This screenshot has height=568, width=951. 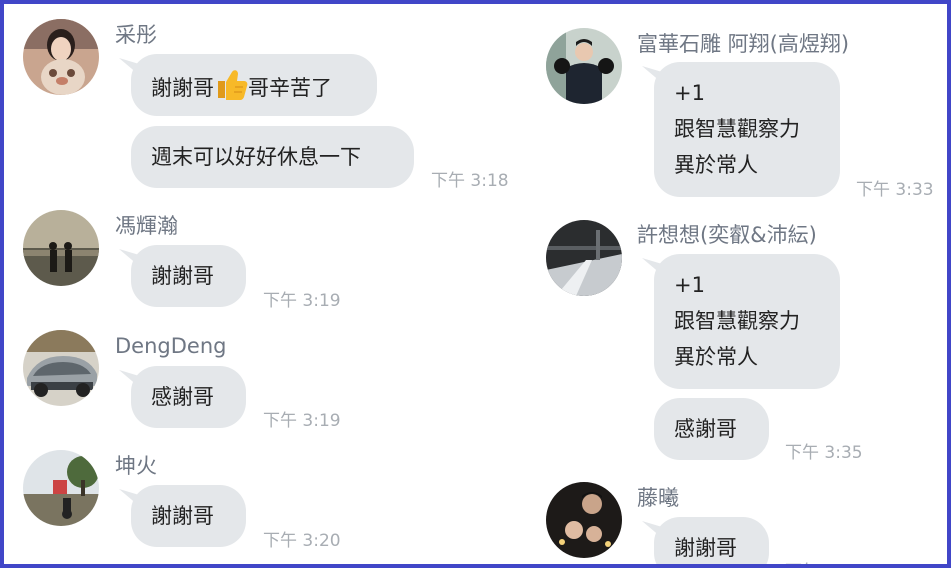 What do you see at coordinates (743, 44) in the screenshot?
I see `sender-name: 富華石雕 阿翔(高煜翔)` at bounding box center [743, 44].